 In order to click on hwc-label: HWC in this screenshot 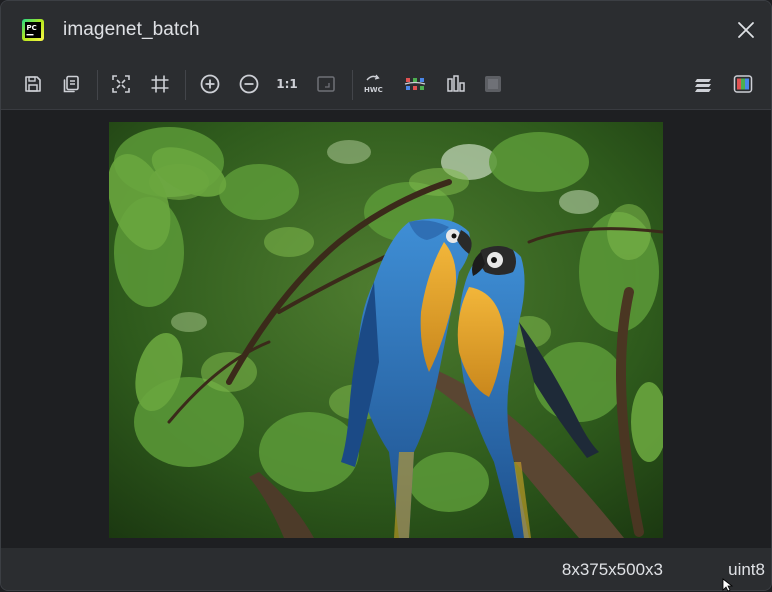, I will do `click(373, 90)`.